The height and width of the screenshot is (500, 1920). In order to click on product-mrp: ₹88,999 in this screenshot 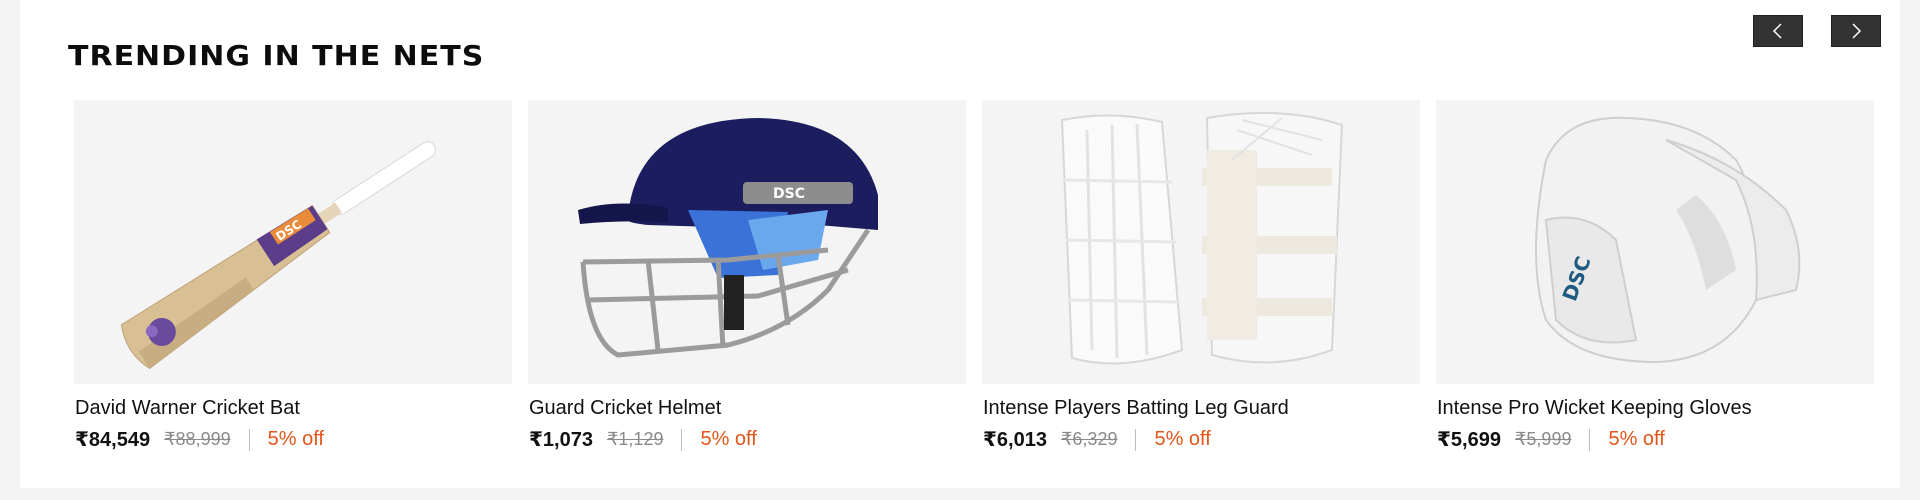, I will do `click(197, 439)`.